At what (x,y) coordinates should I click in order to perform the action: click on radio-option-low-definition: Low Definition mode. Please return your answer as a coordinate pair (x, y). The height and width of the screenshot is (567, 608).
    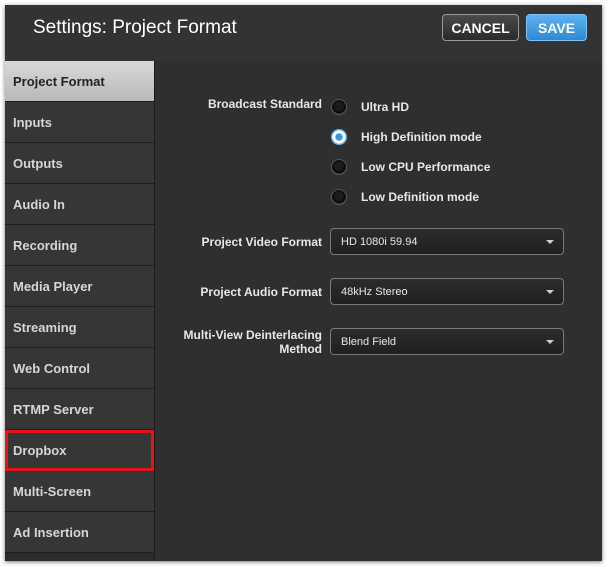
    Looking at the image, I should click on (405, 197).